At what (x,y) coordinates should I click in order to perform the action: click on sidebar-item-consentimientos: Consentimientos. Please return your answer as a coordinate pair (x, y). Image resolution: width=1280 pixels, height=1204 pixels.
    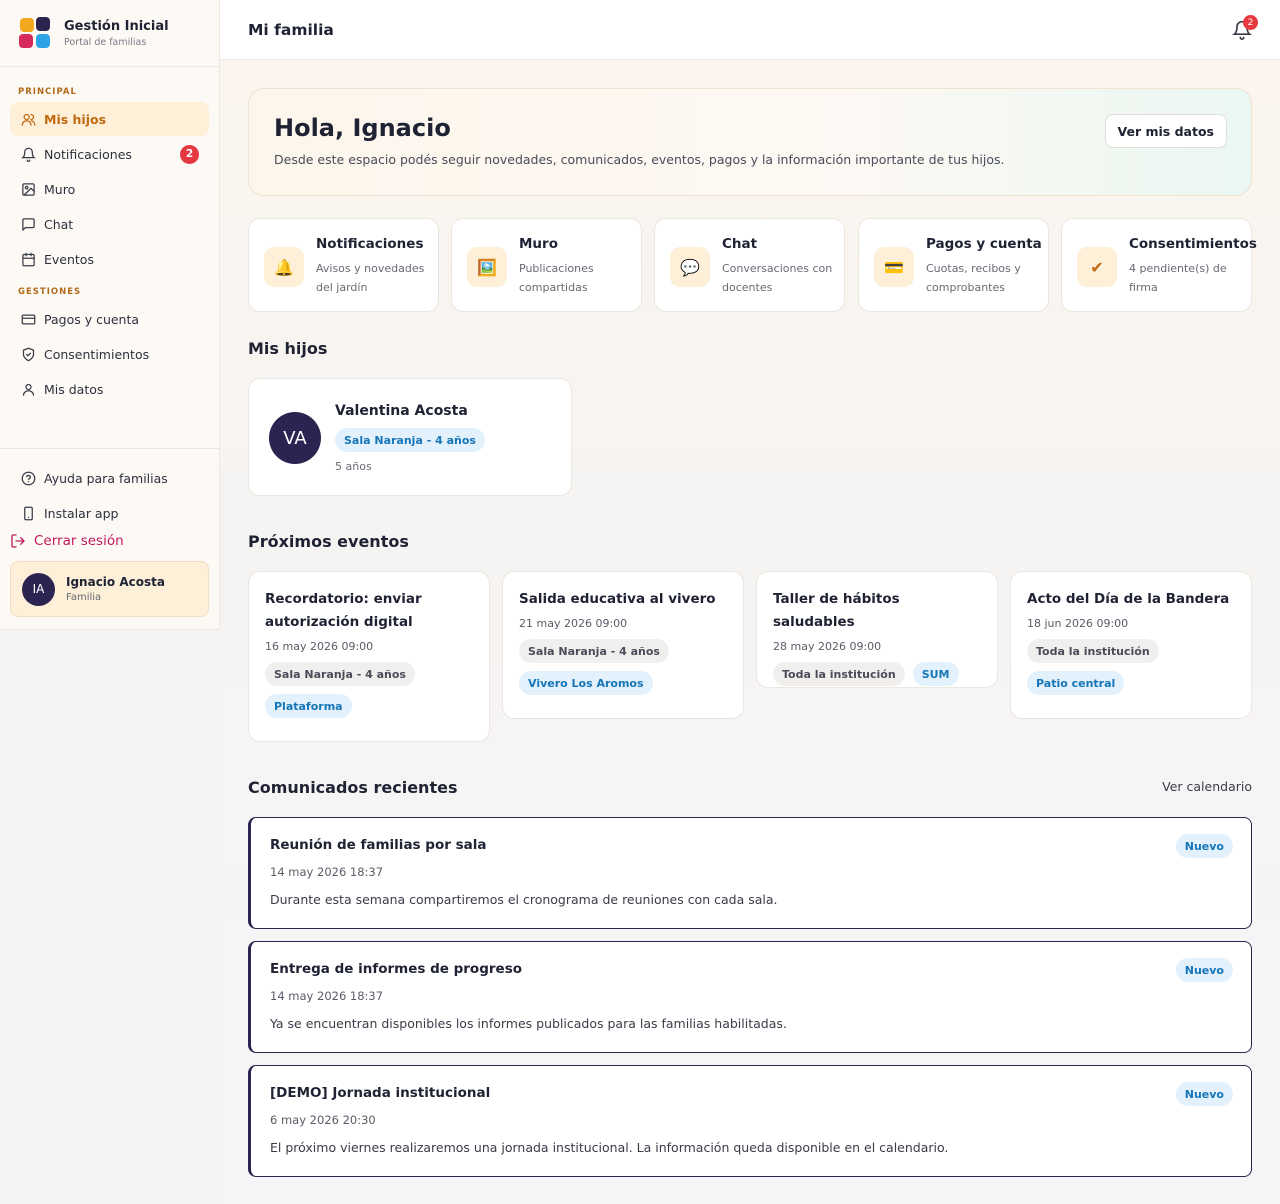
    Looking at the image, I should click on (109, 354).